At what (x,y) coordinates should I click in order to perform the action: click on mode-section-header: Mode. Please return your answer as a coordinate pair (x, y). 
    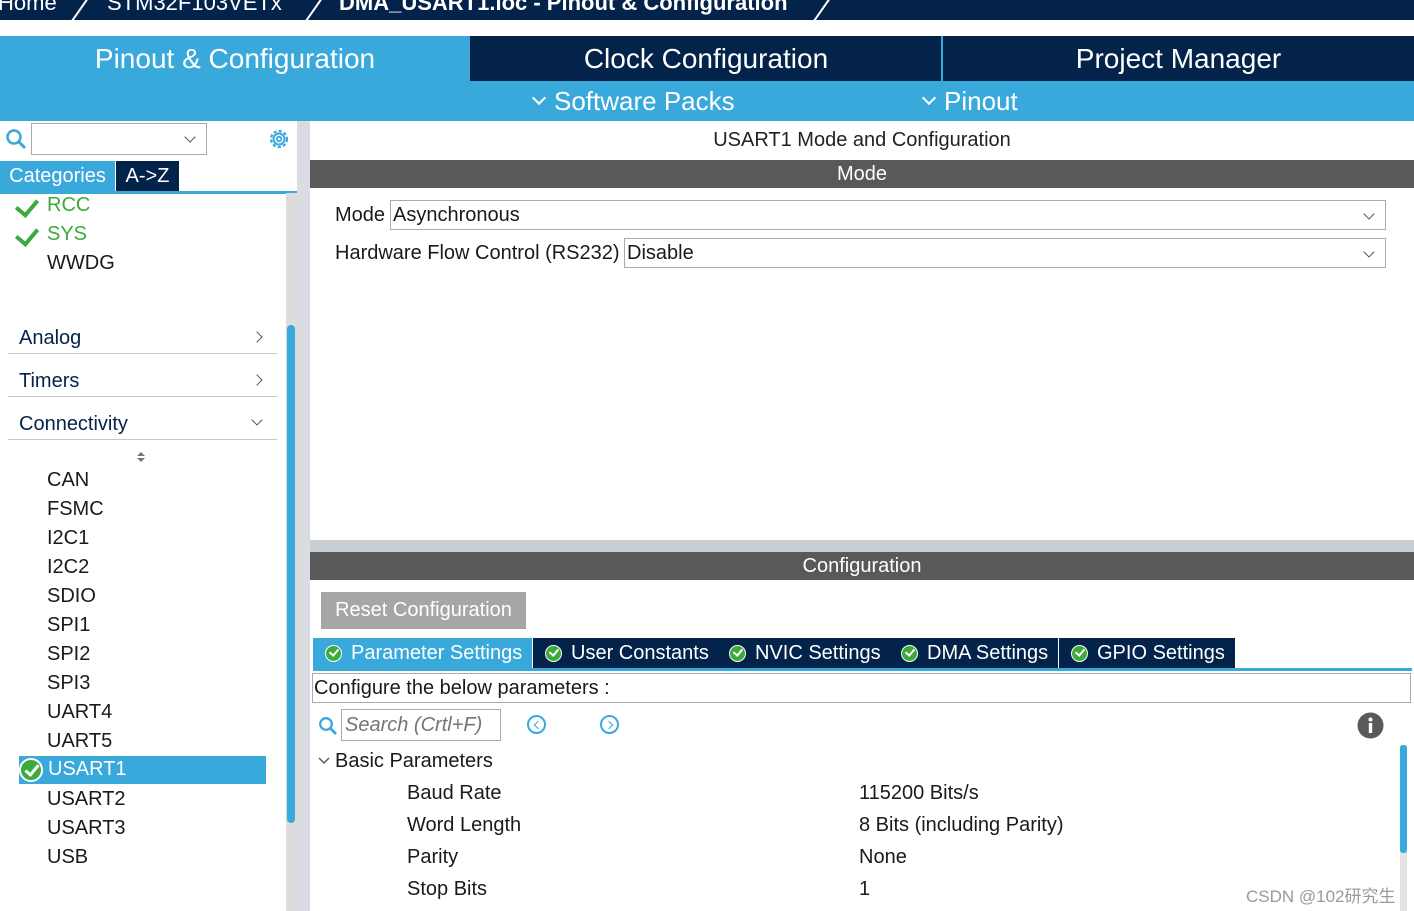
    Looking at the image, I should click on (862, 174).